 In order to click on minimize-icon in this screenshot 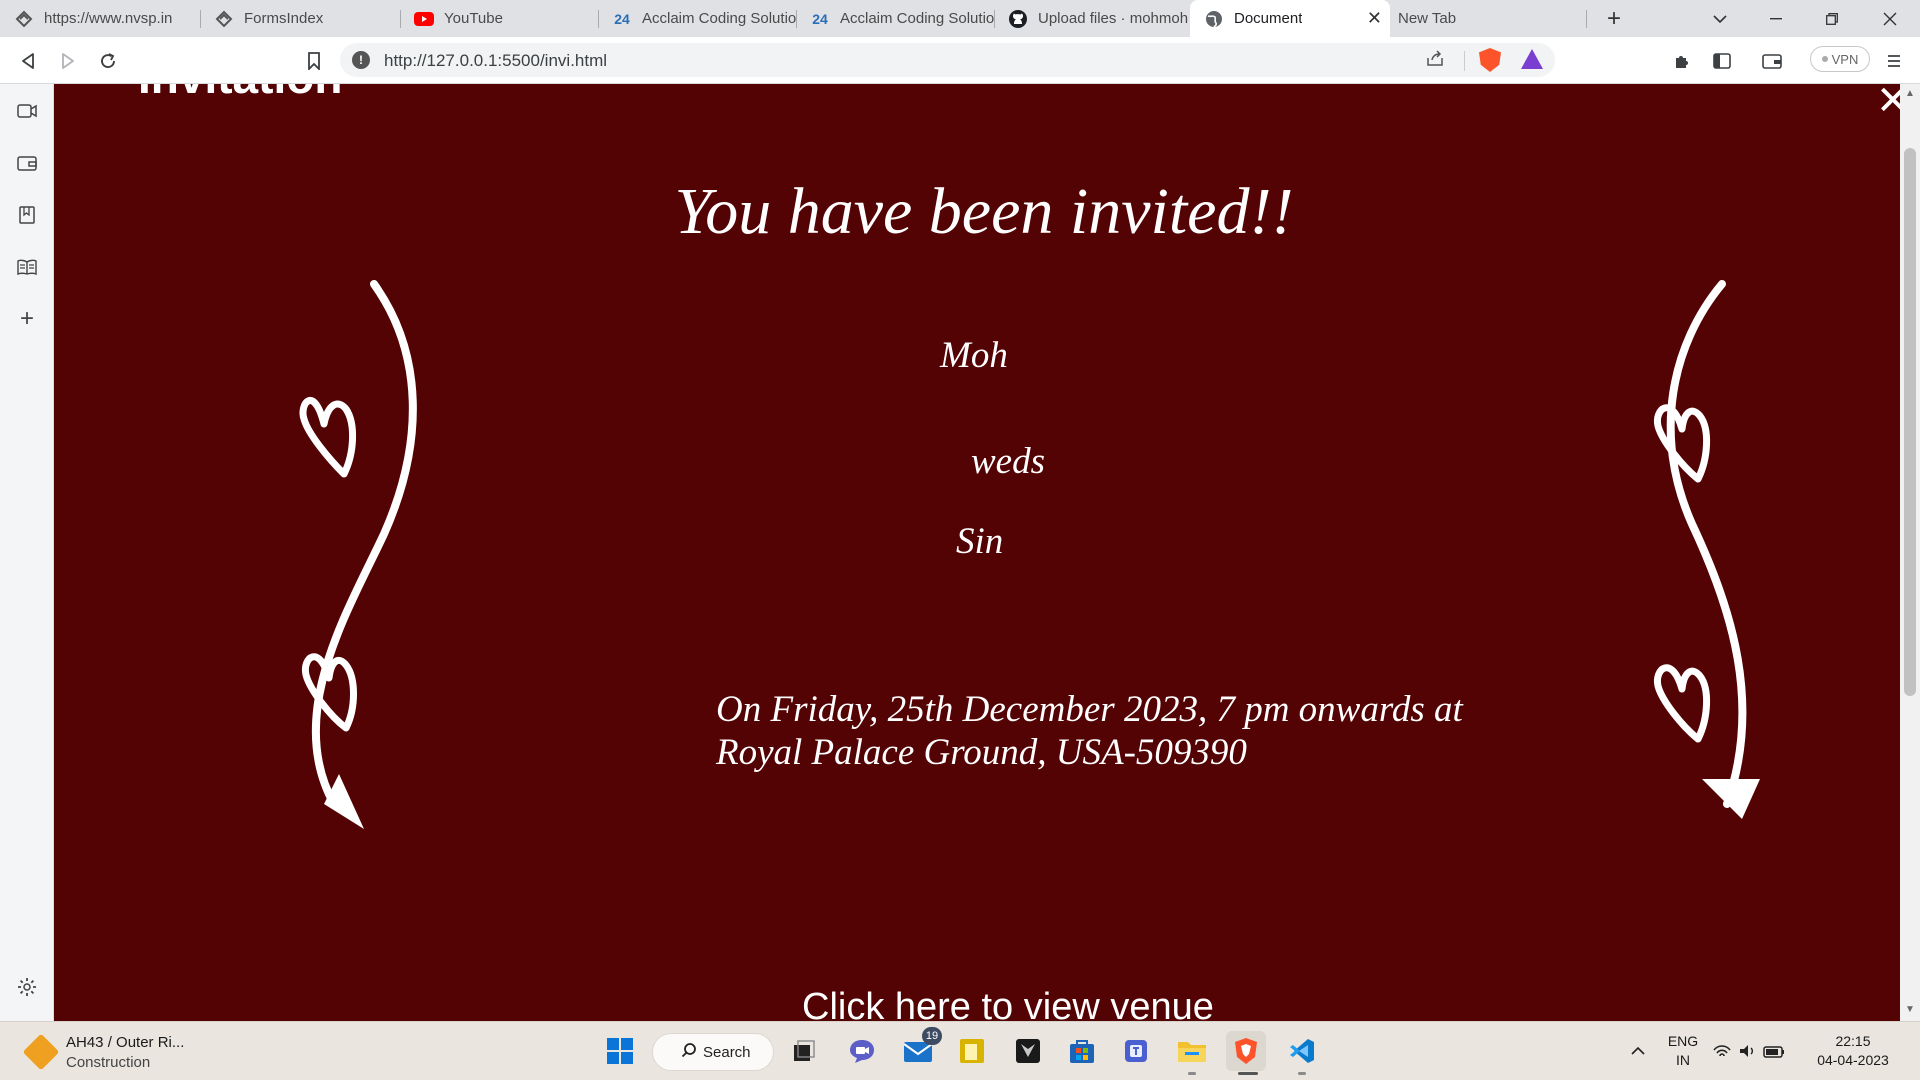, I will do `click(1776, 18)`.